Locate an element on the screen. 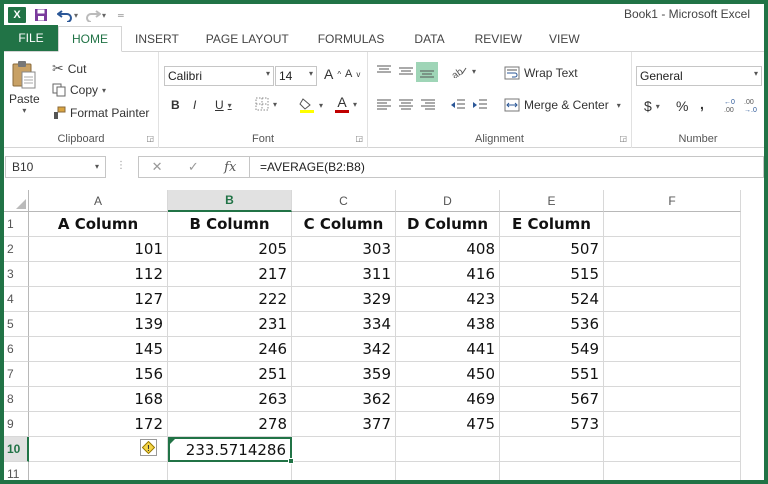 The image size is (768, 484). format-painter-button: Format Painter is located at coordinates (100, 113).